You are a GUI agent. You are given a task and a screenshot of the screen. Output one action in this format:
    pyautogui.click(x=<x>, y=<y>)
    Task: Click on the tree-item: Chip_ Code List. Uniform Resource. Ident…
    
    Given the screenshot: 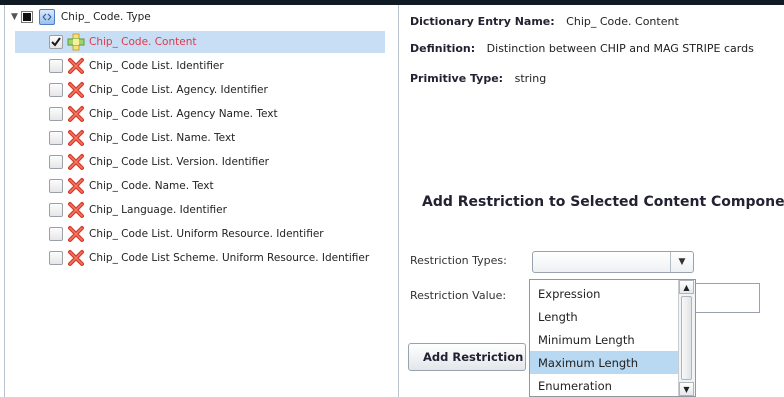 What is the action you would take?
    pyautogui.click(x=186, y=234)
    